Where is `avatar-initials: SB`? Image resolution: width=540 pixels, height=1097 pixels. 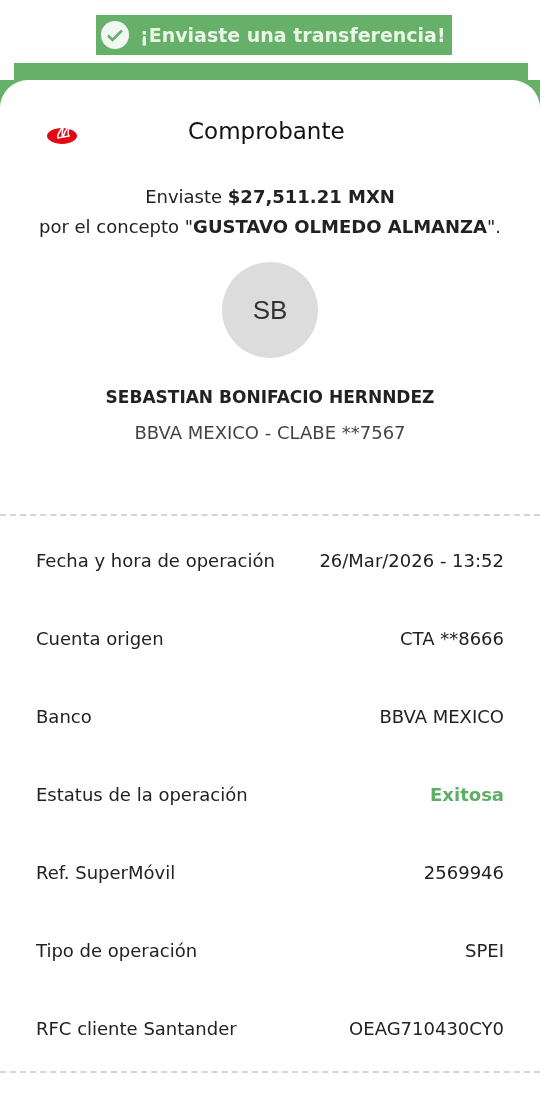
avatar-initials: SB is located at coordinates (270, 310).